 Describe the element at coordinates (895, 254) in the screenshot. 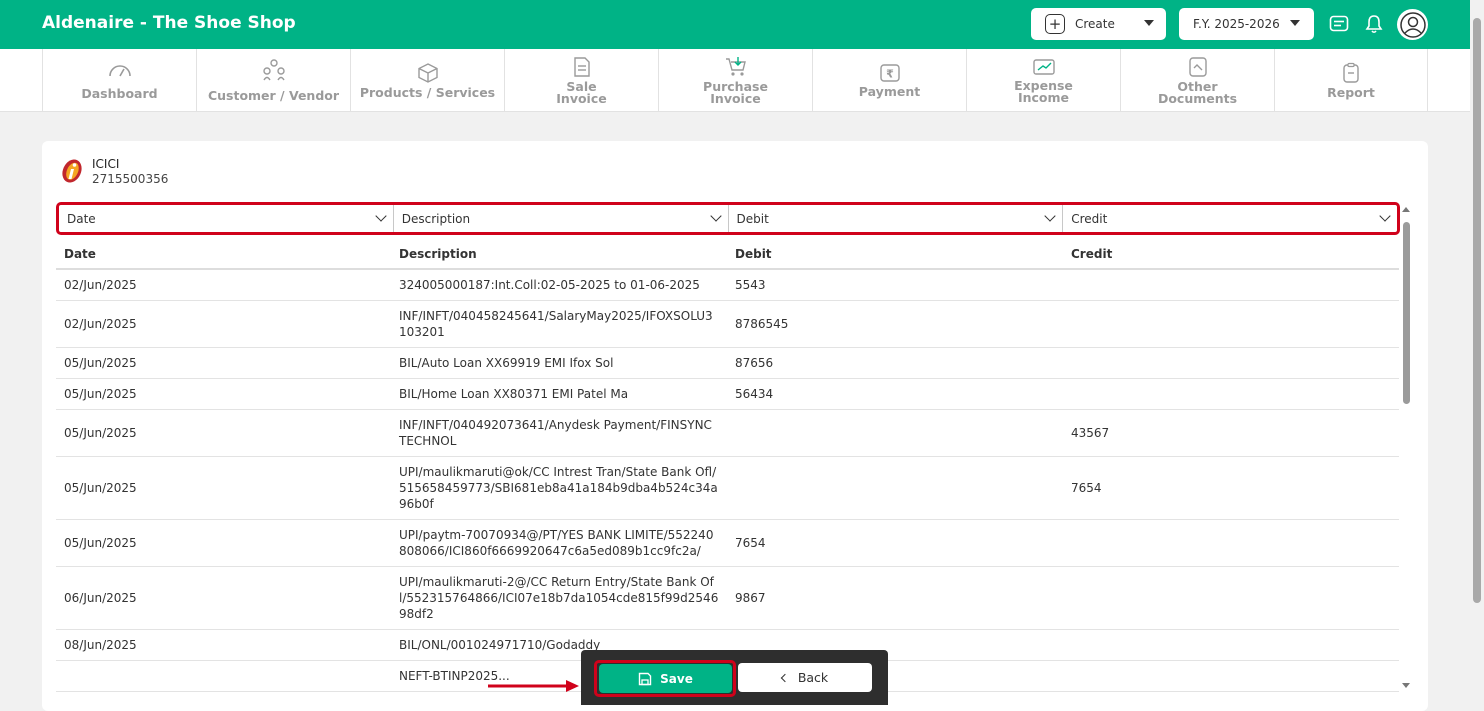

I see `column-header-debit: Debit` at that location.